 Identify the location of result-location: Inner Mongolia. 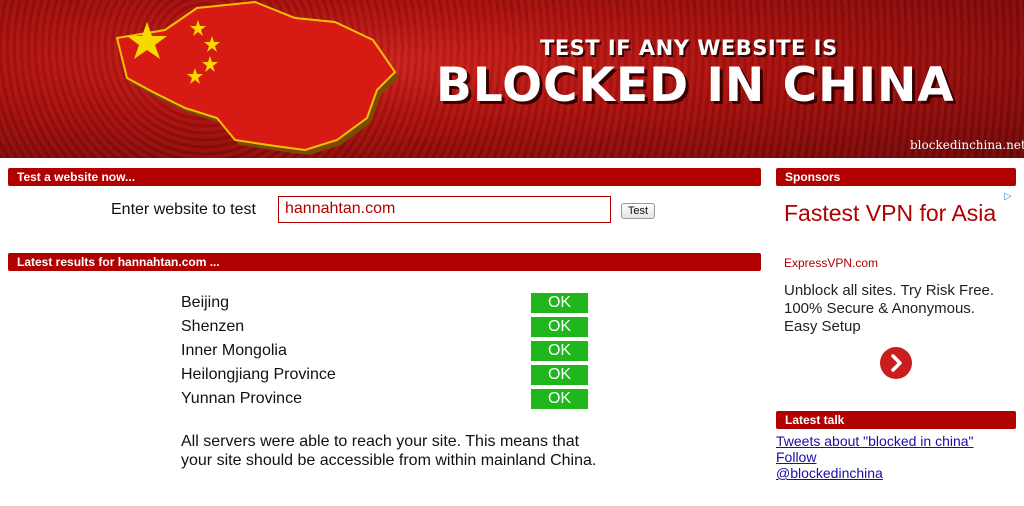
(234, 350).